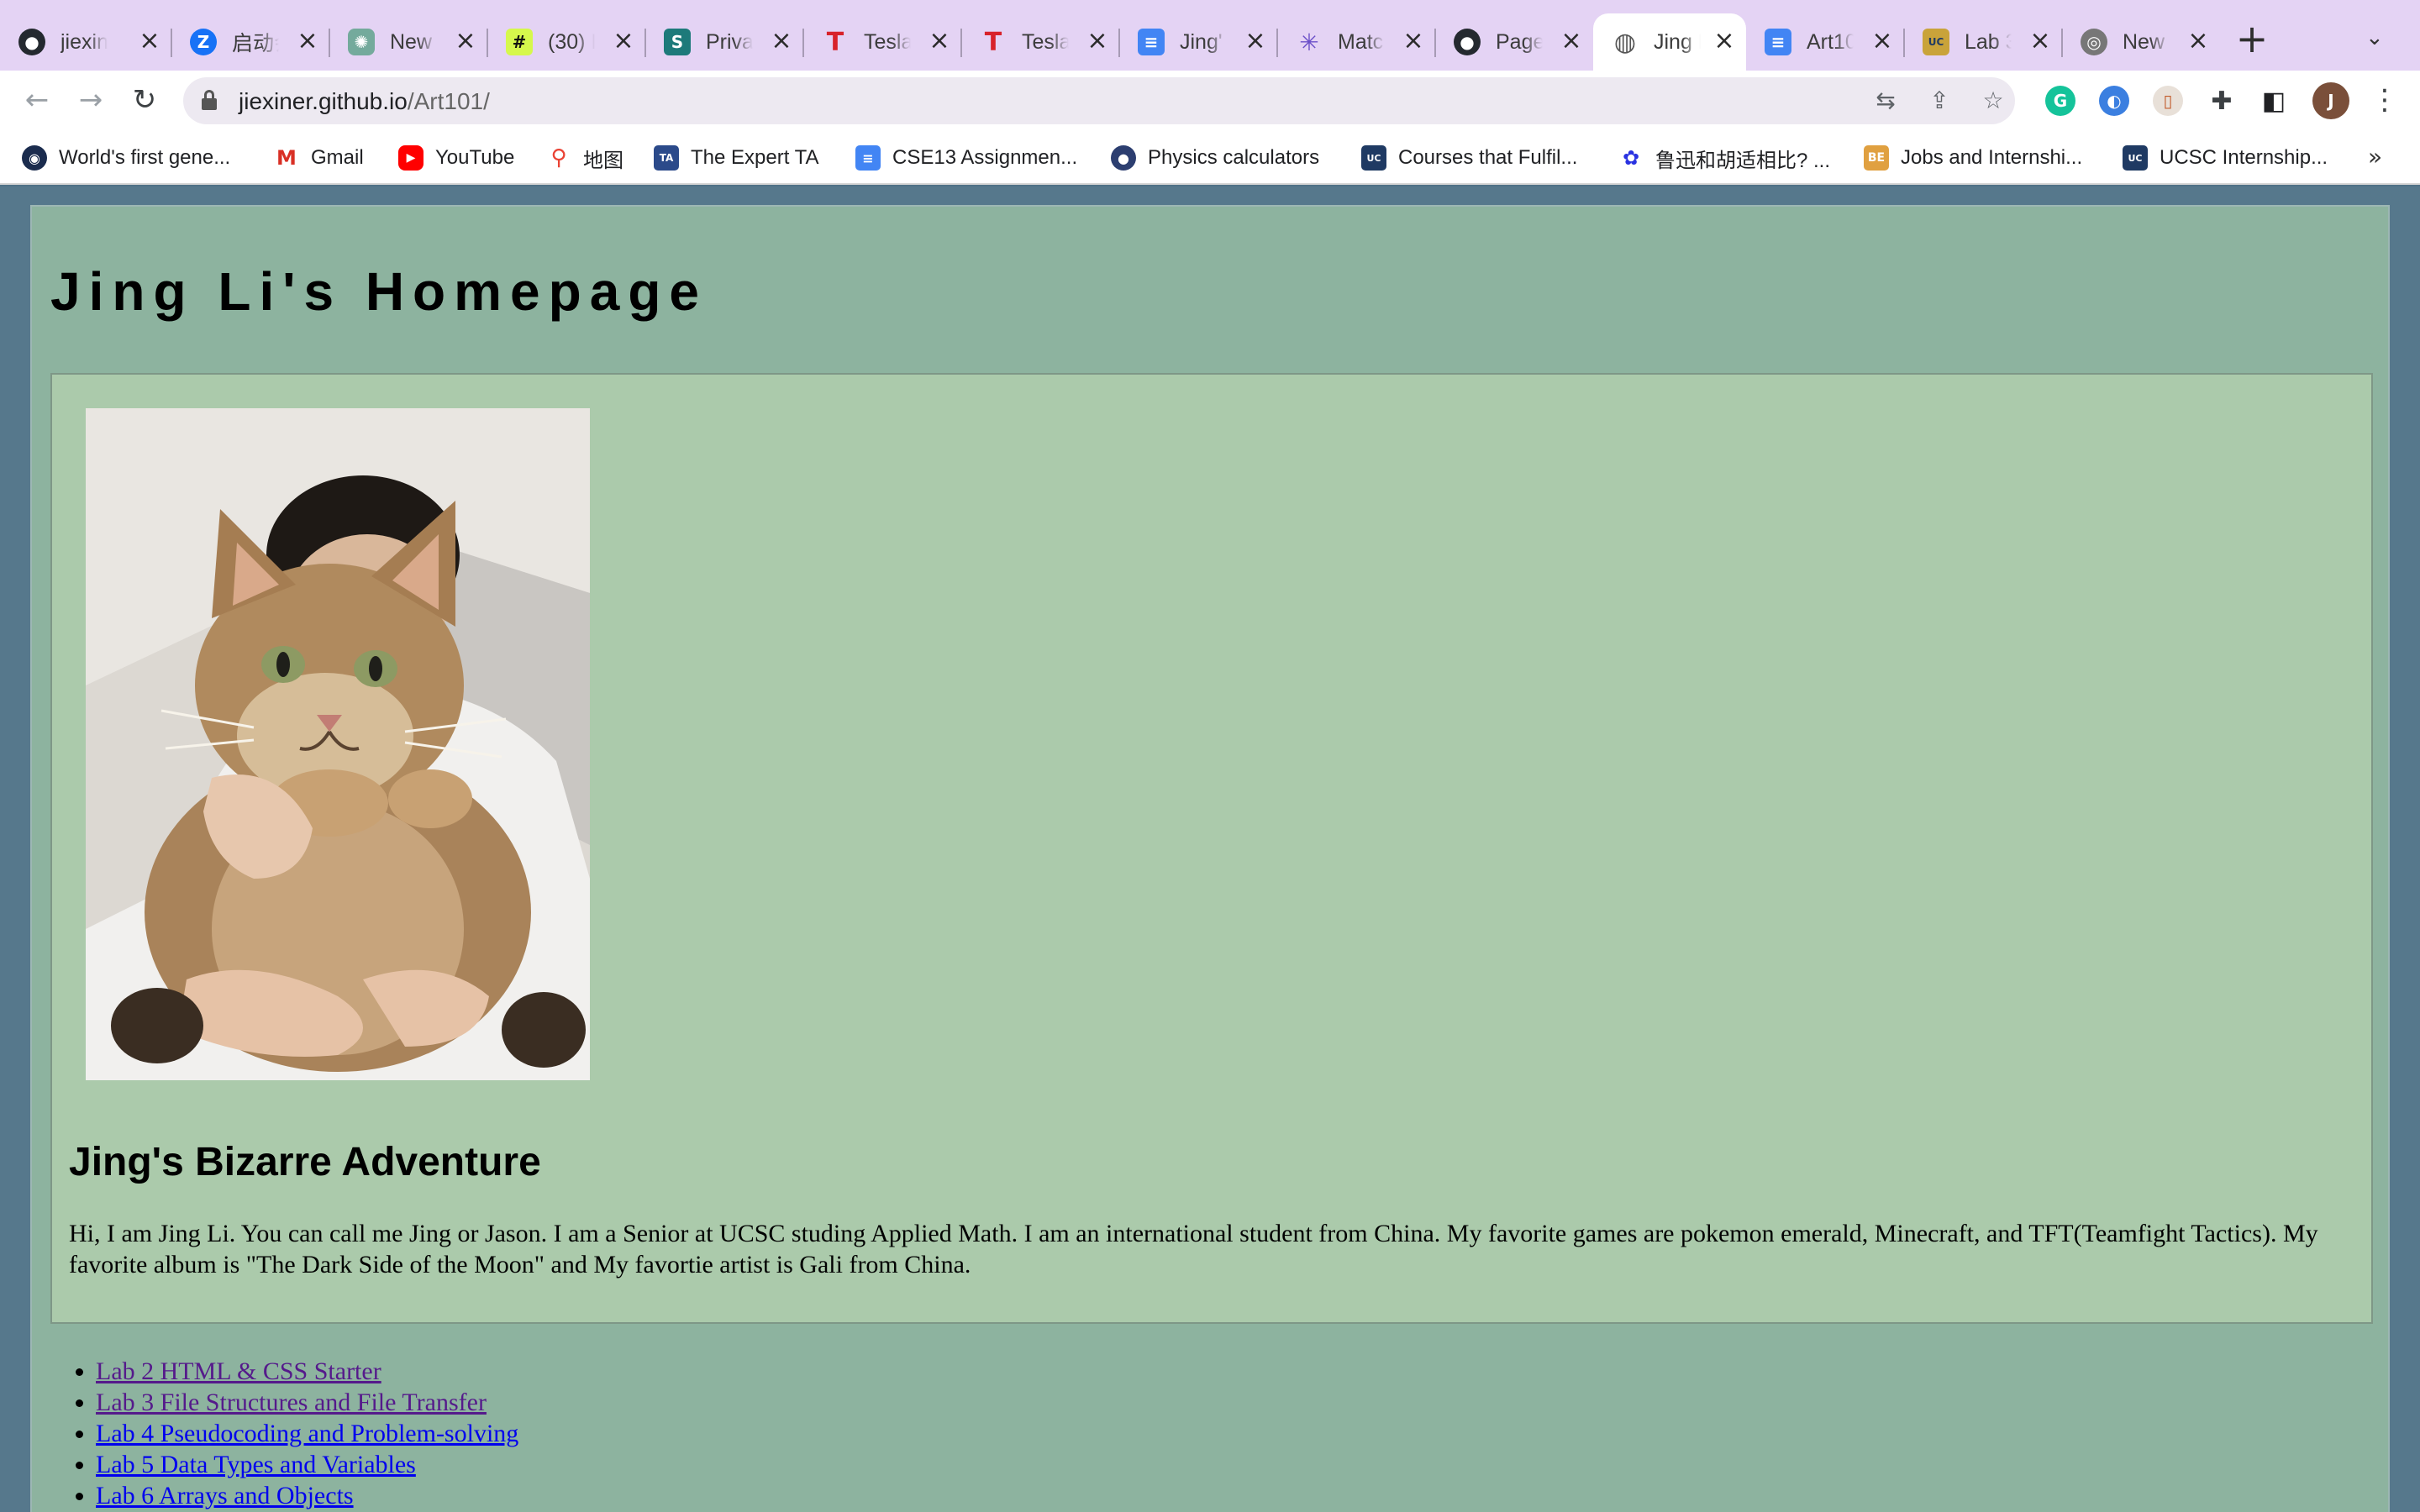 Image resolution: width=2420 pixels, height=1512 pixels. Describe the element at coordinates (1876, 158) in the screenshot. I see `be-icon: BE` at that location.